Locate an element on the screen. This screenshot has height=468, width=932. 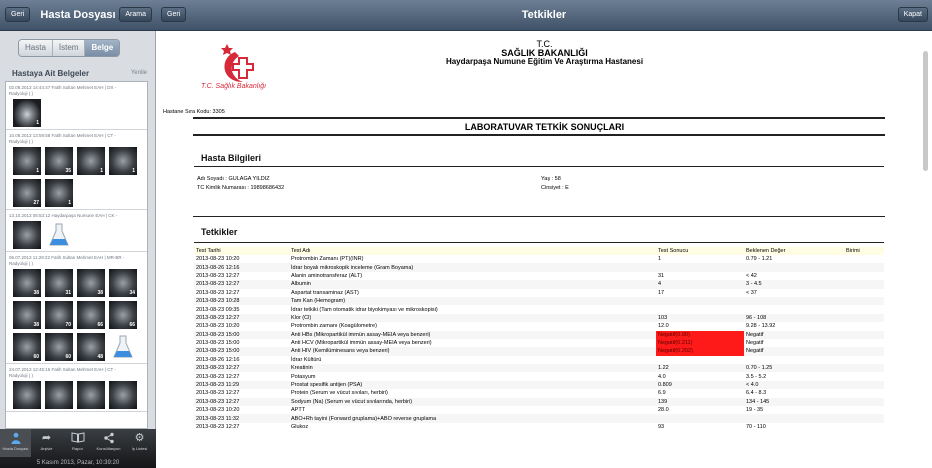
main-back-button: Geri is located at coordinates (174, 14).